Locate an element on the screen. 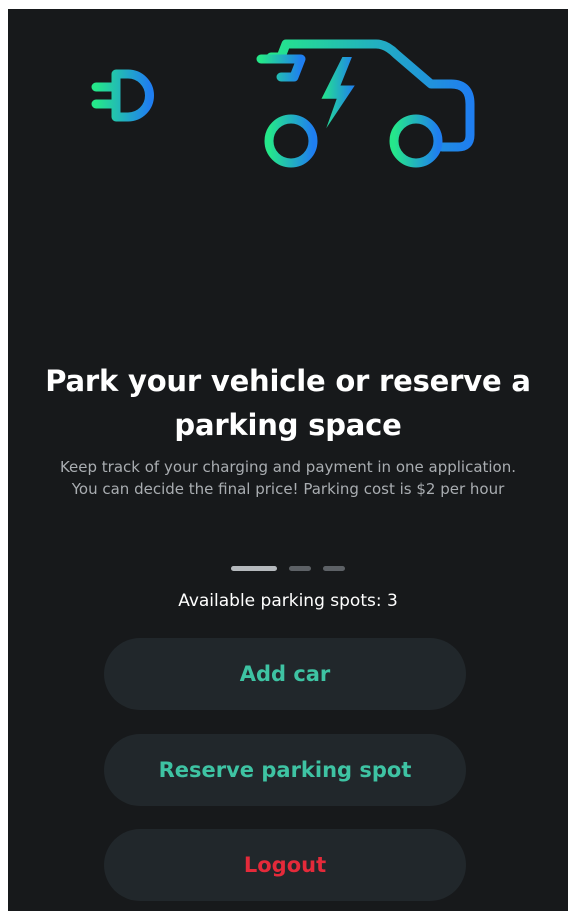  page-indicator-dot-active is located at coordinates (254, 568).